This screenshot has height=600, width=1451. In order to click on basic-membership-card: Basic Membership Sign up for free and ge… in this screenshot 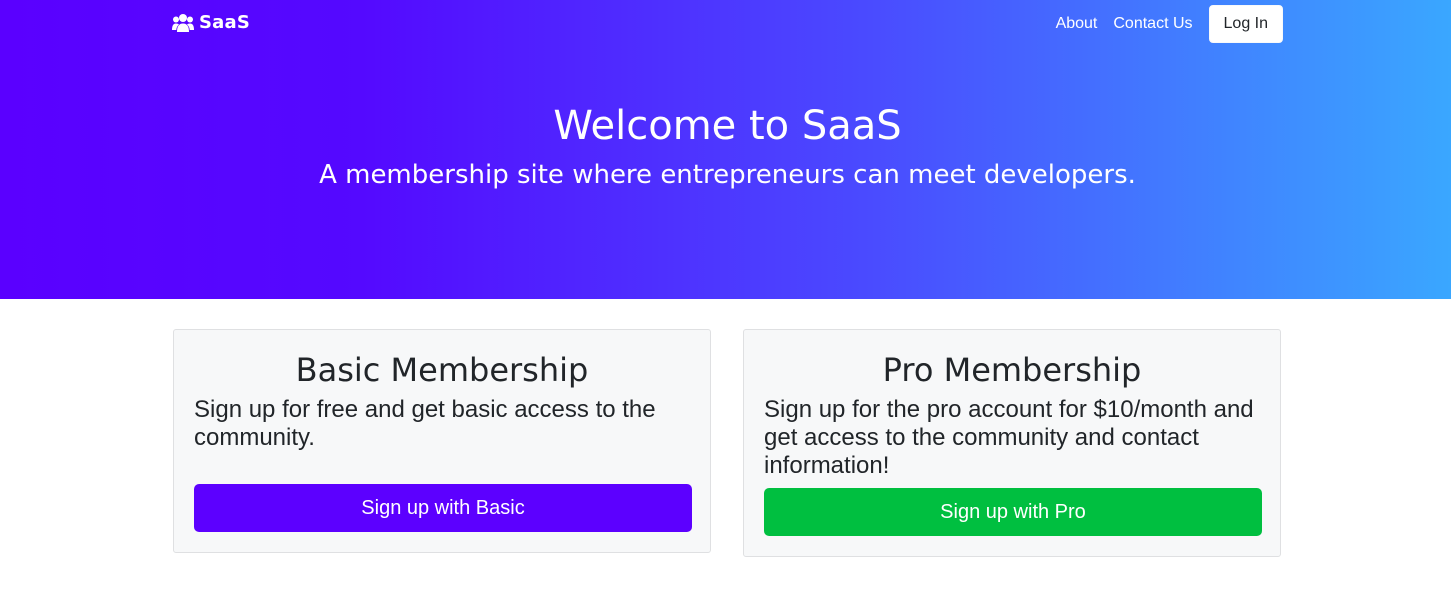, I will do `click(442, 441)`.